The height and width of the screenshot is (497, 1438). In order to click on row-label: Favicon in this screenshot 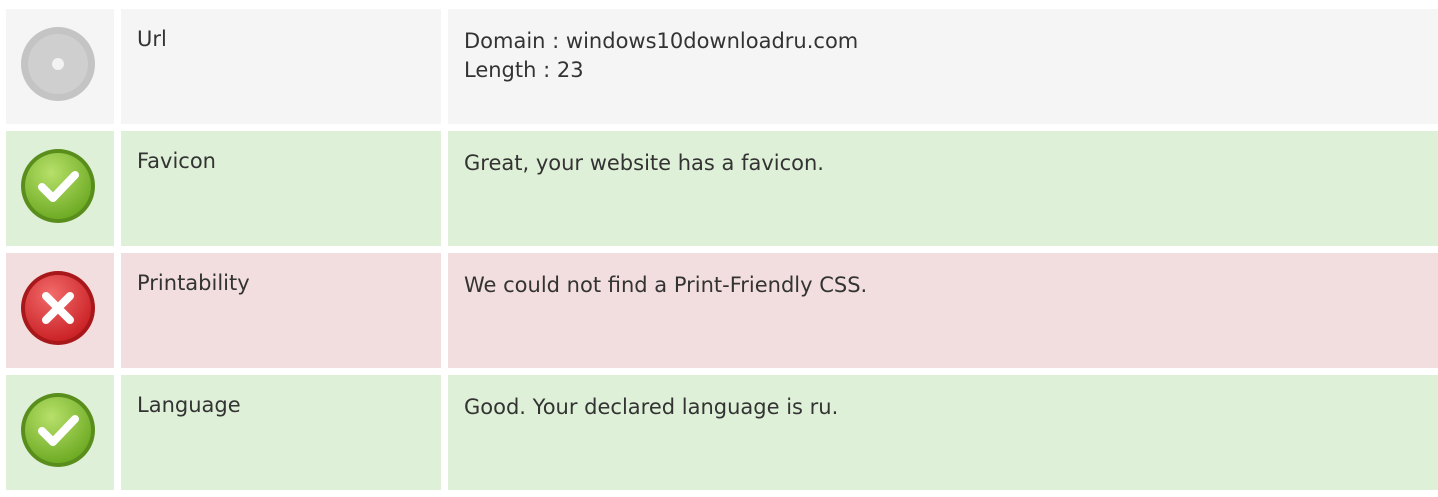, I will do `click(281, 188)`.